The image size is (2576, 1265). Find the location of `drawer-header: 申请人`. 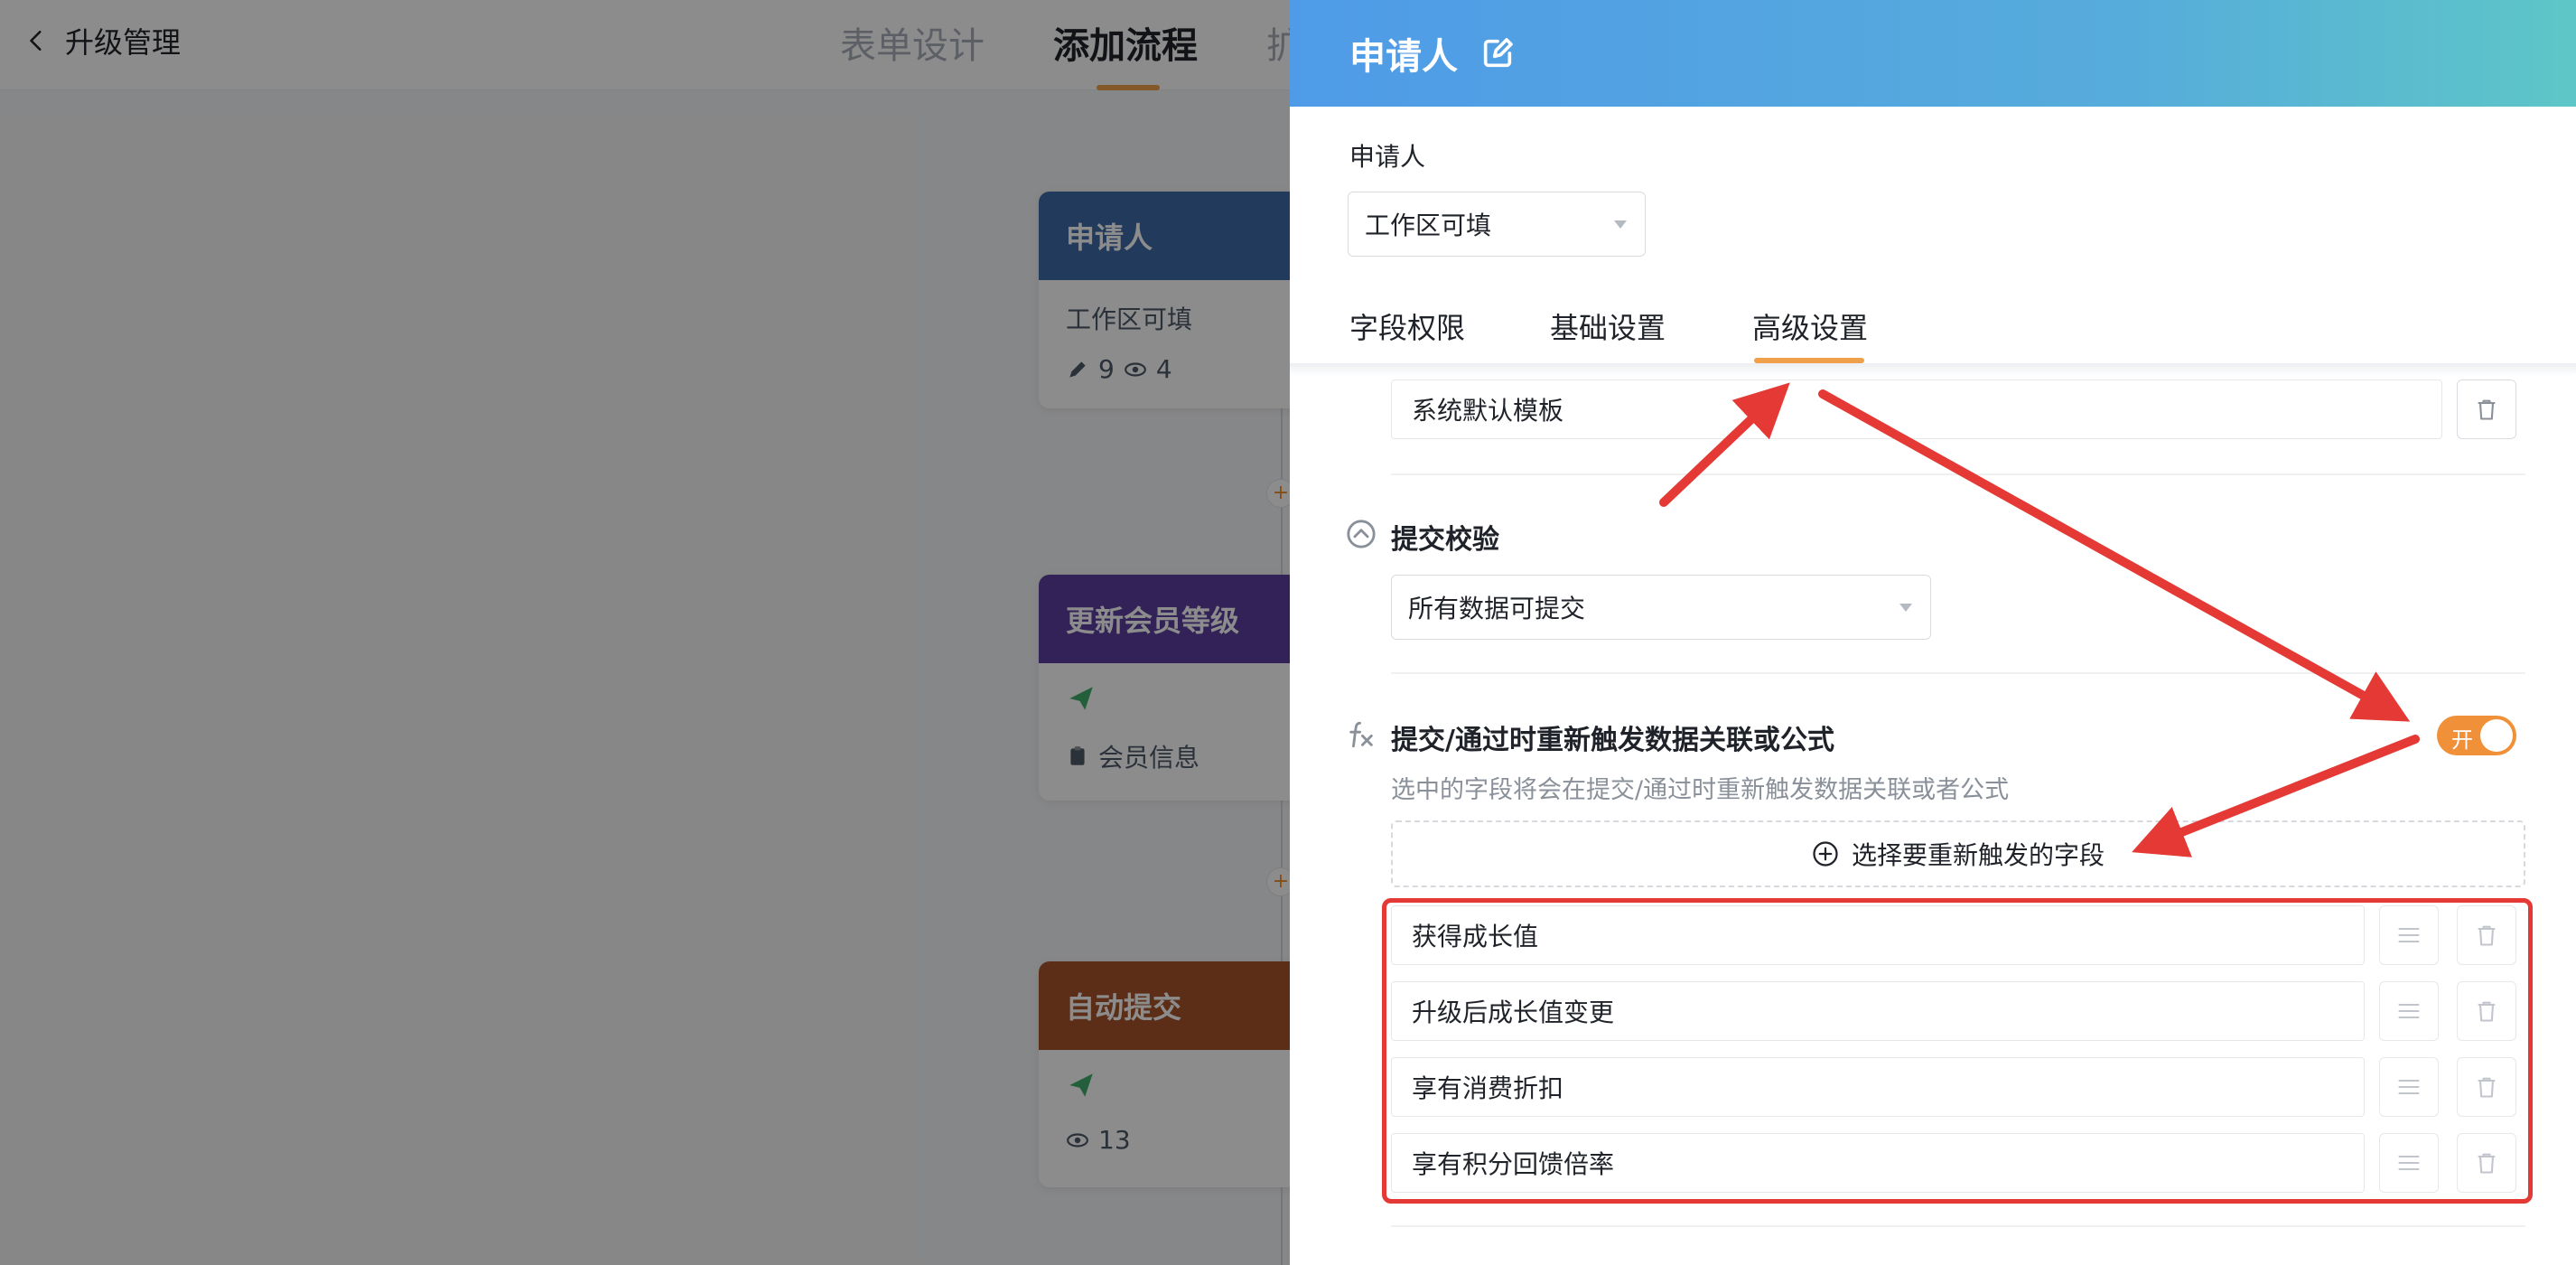

drawer-header: 申请人 is located at coordinates (1933, 53).